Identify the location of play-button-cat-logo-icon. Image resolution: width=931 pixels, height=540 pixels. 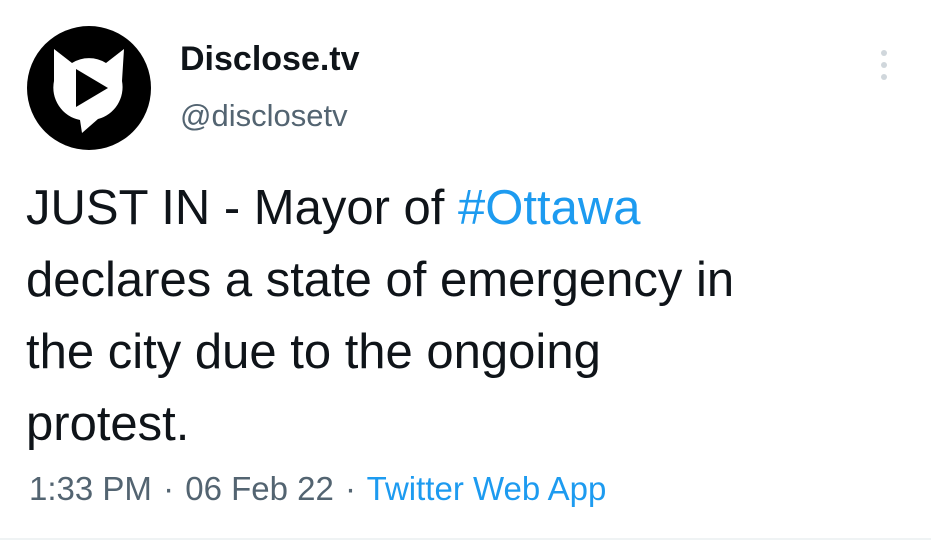
(89, 88).